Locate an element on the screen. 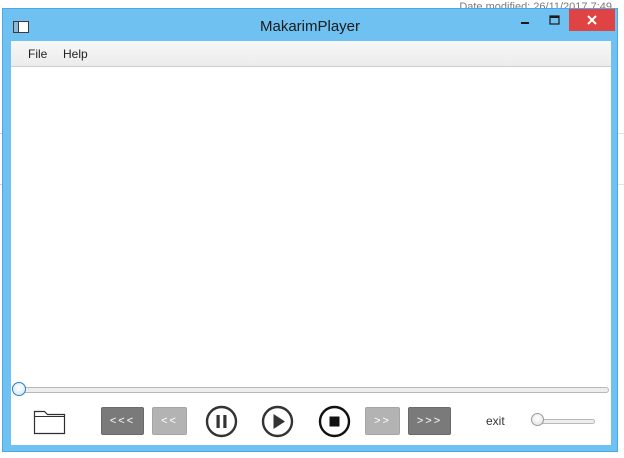  minimize-button is located at coordinates (525, 20).